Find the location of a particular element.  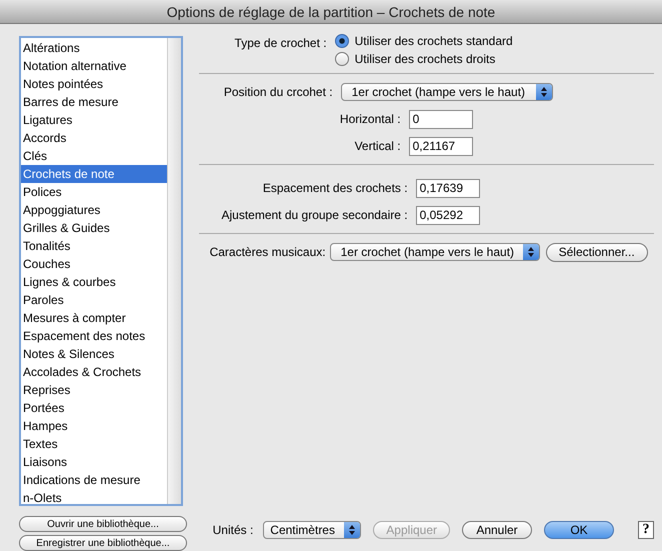

category-item: Polices is located at coordinates (94, 192).